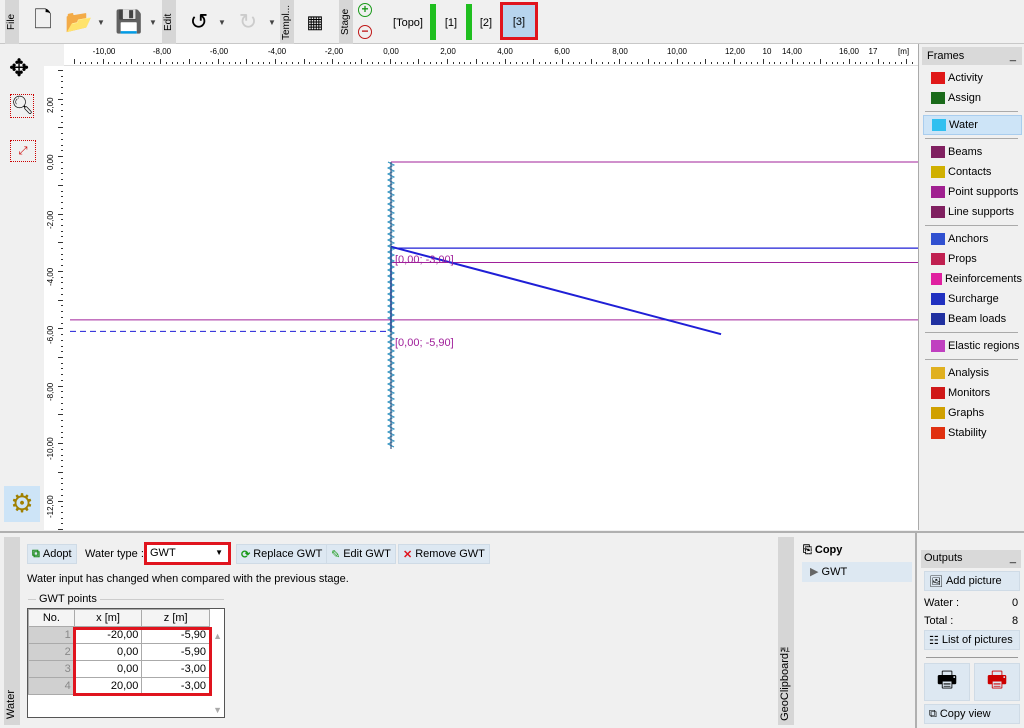 This screenshot has height=728, width=1024. What do you see at coordinates (23, 151) in the screenshot?
I see `zoom-extents-icon: ⤢` at bounding box center [23, 151].